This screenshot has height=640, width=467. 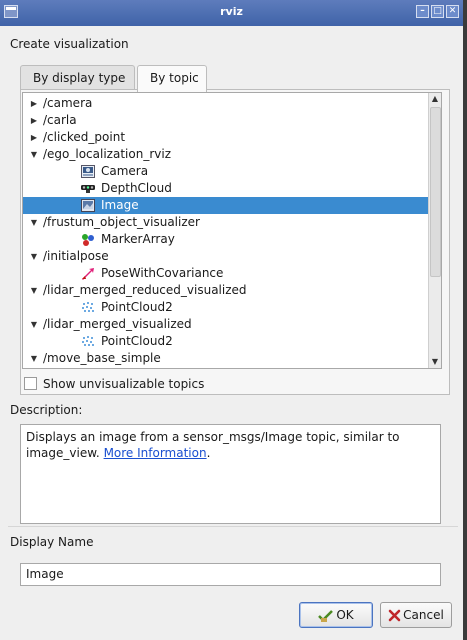 I want to click on display-name-label: Display Name, so click(x=52, y=542).